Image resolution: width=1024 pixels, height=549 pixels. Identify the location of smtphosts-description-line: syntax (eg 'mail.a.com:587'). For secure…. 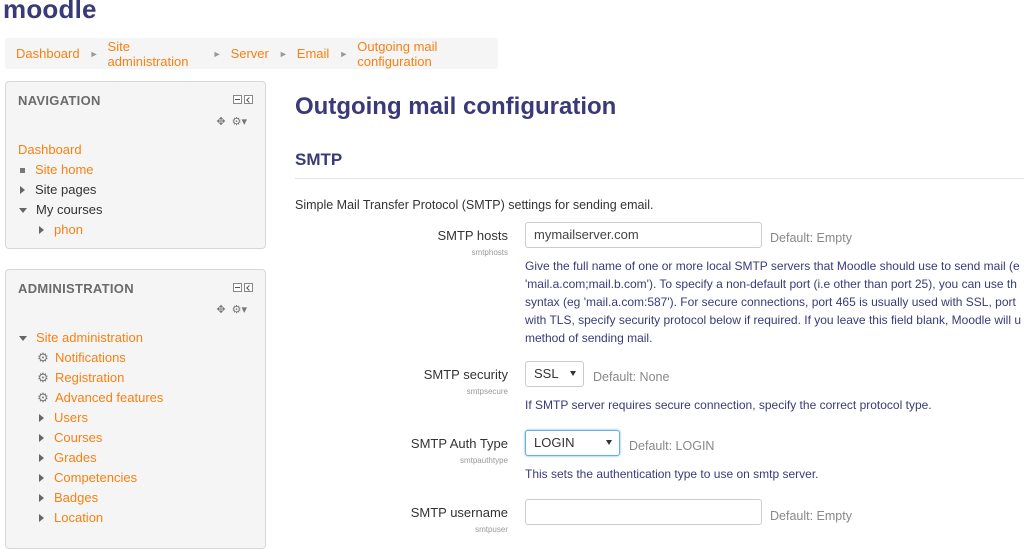
(770, 302).